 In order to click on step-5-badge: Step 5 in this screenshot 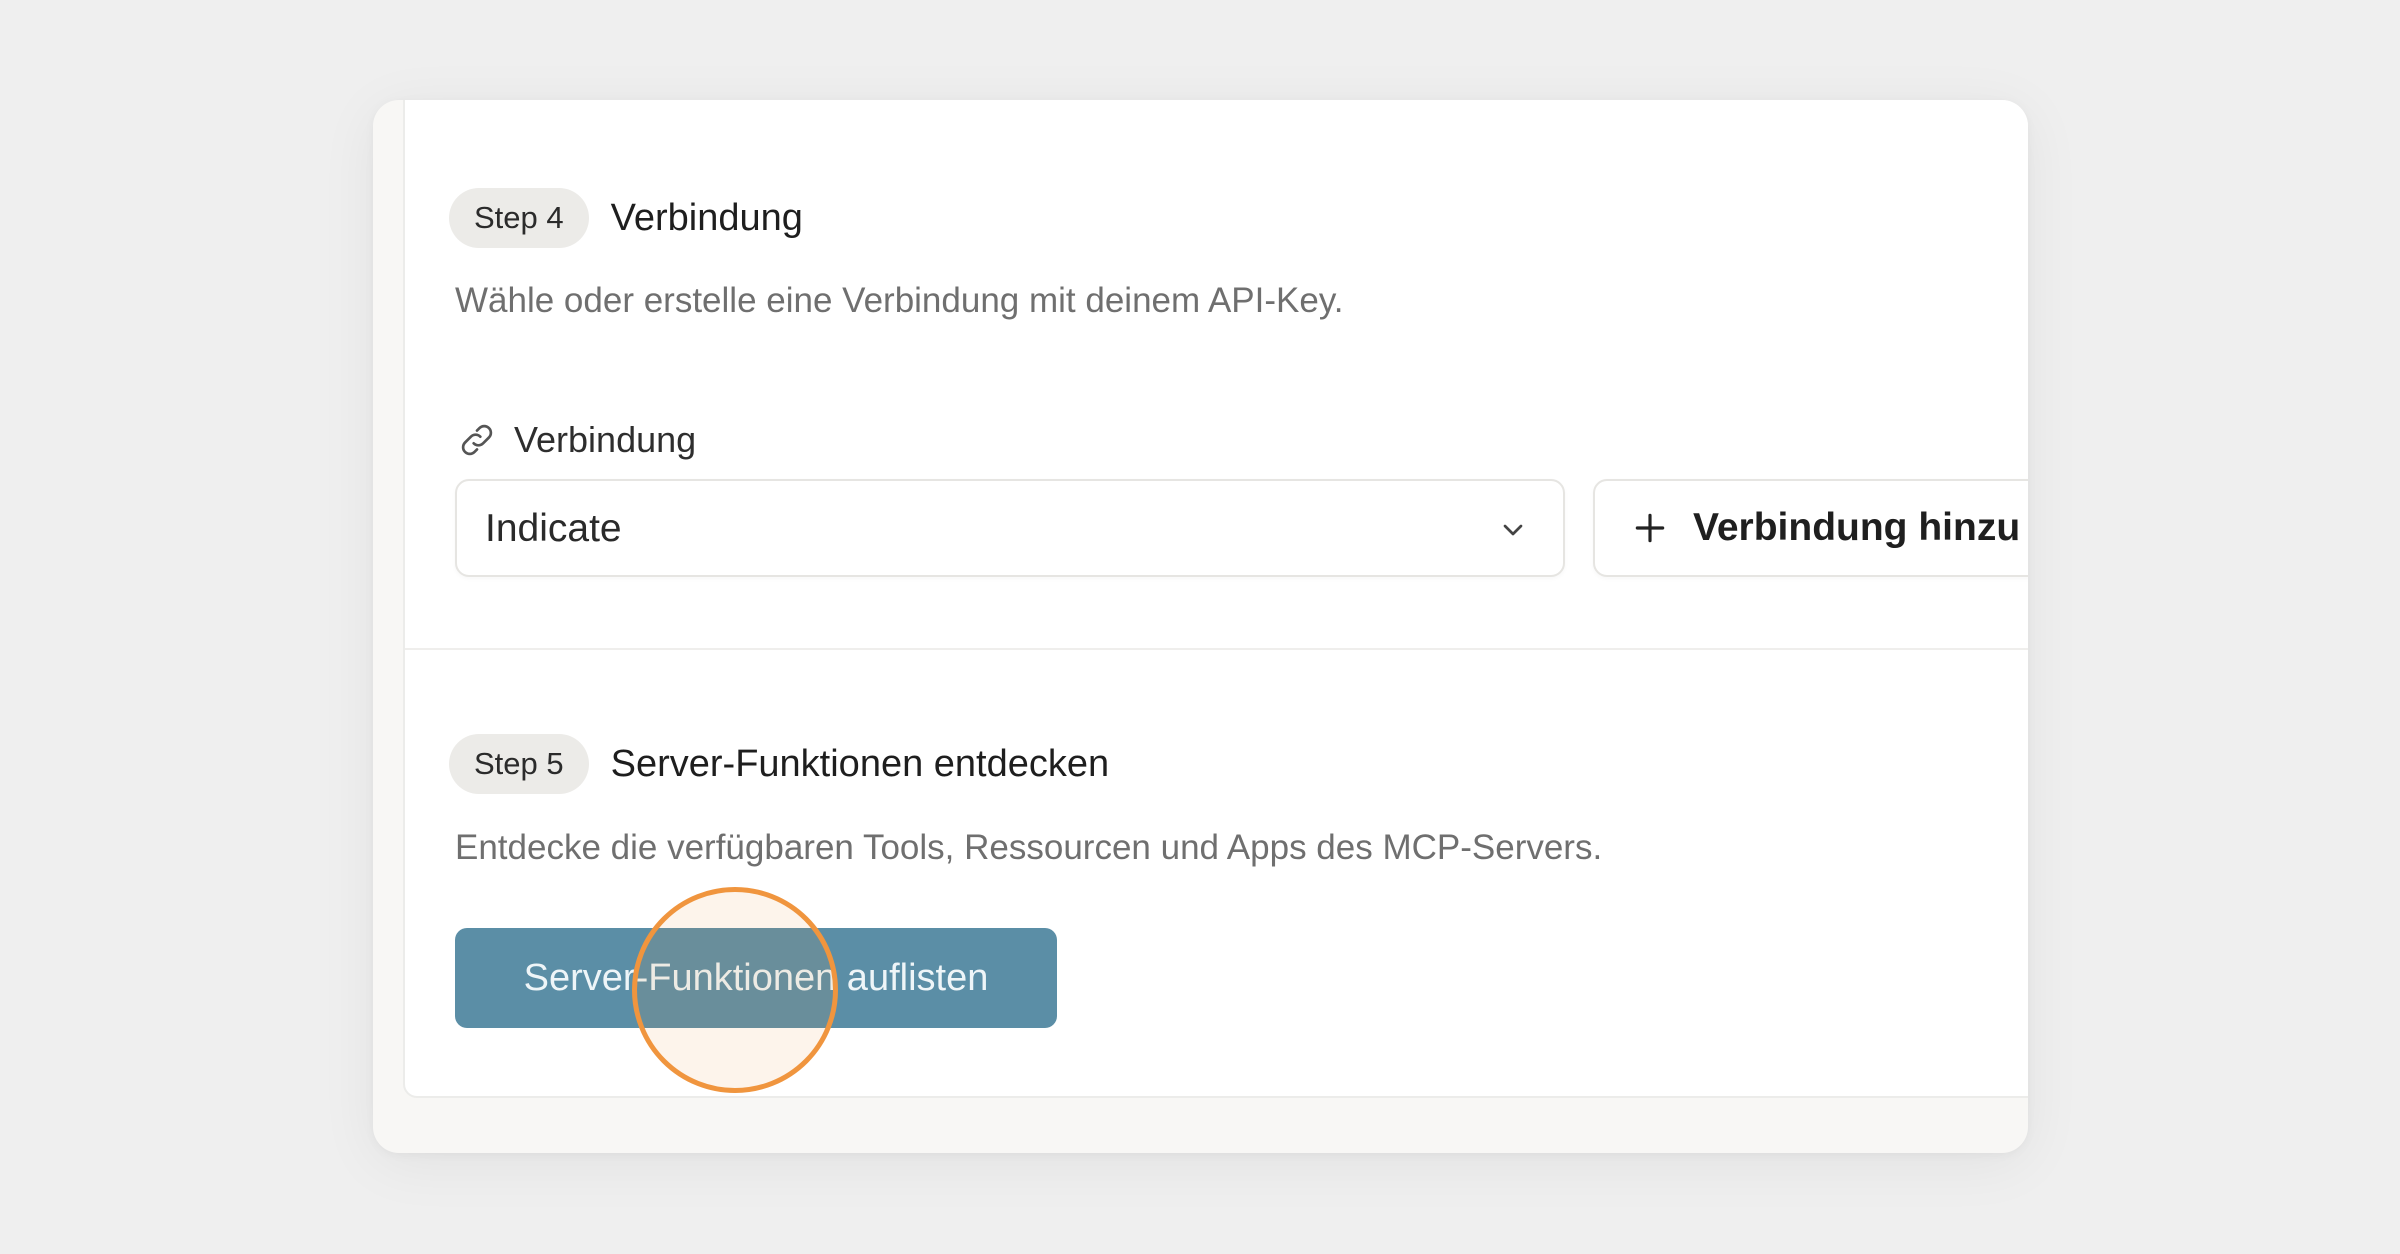, I will do `click(519, 764)`.